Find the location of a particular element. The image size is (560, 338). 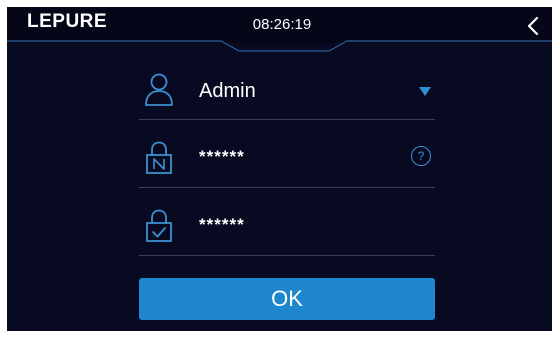

clock-time: 08:26:19 is located at coordinates (282, 24).